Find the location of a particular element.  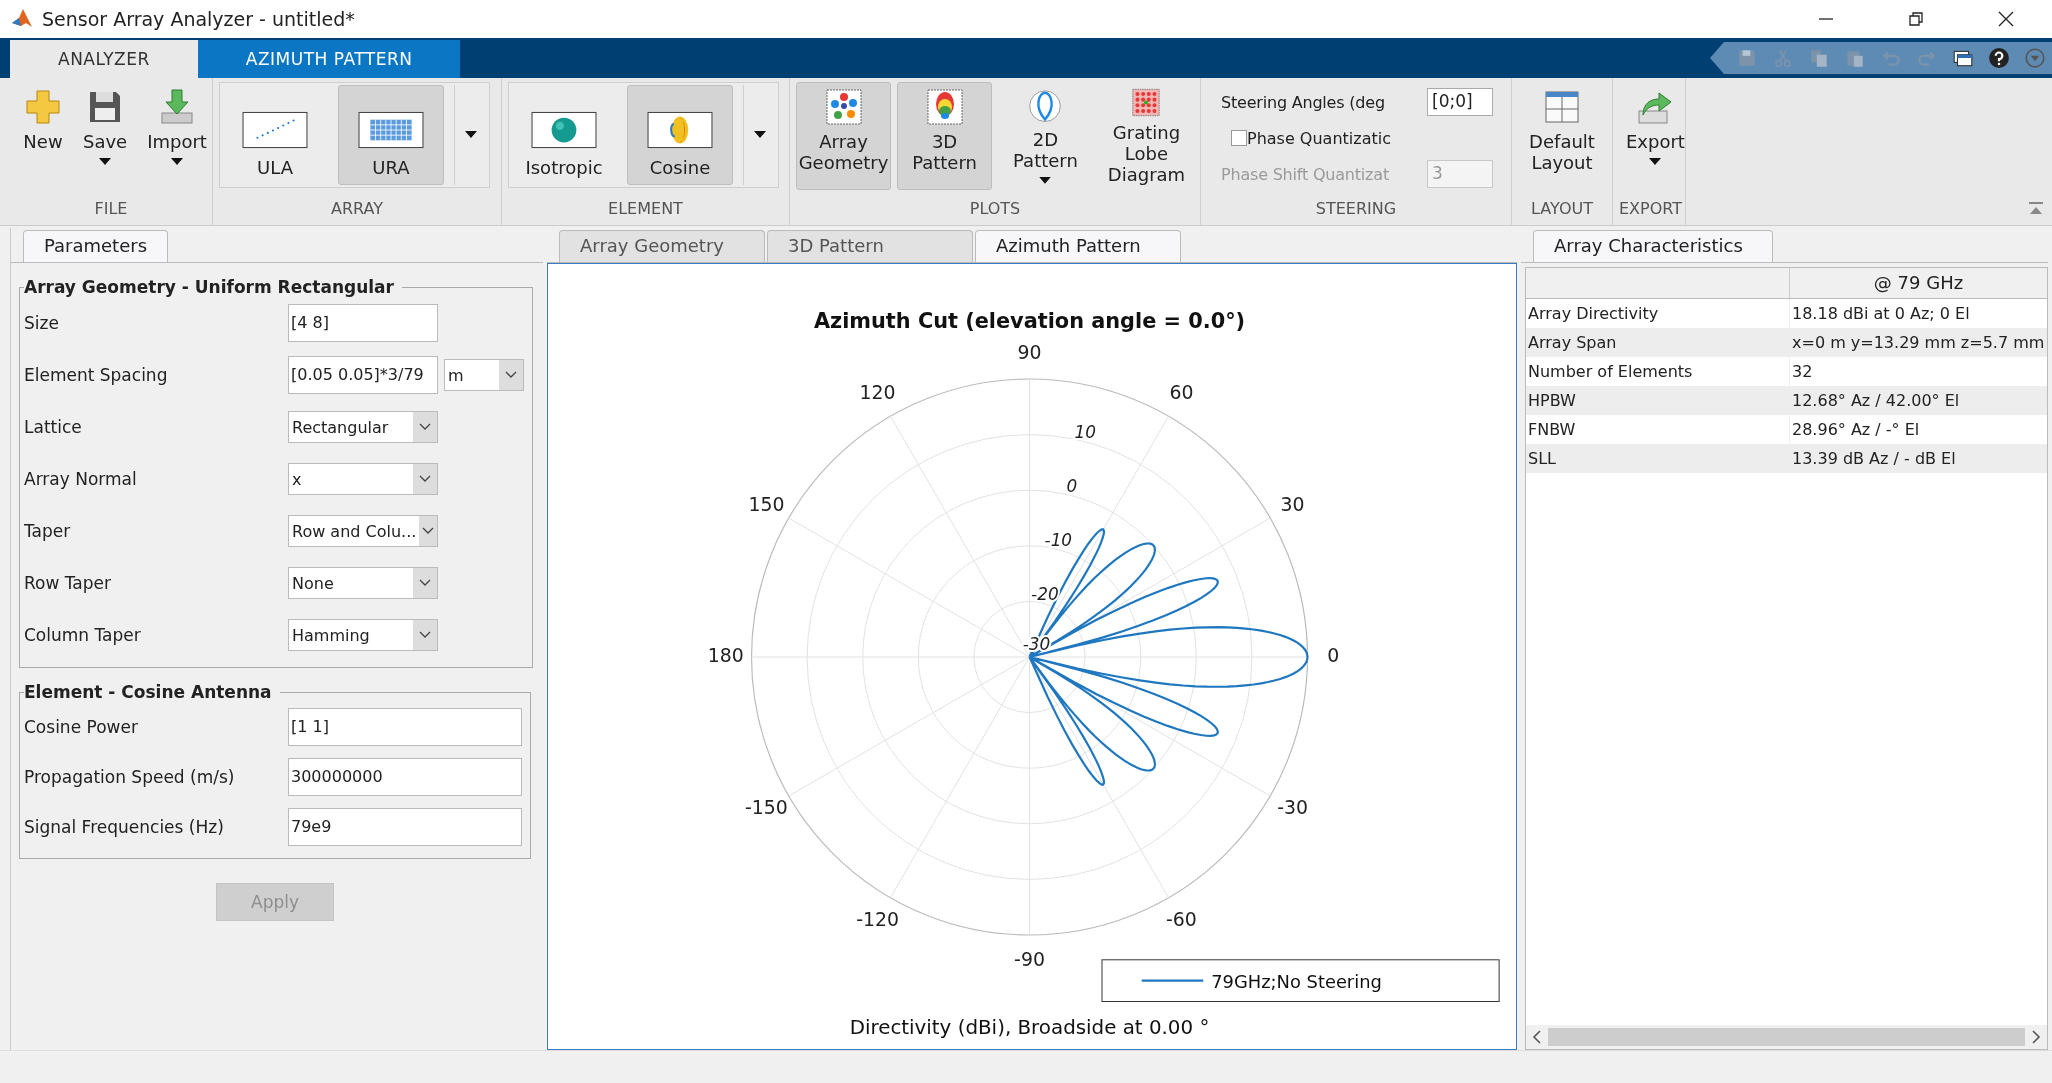

field-label: Size is located at coordinates (42, 323).